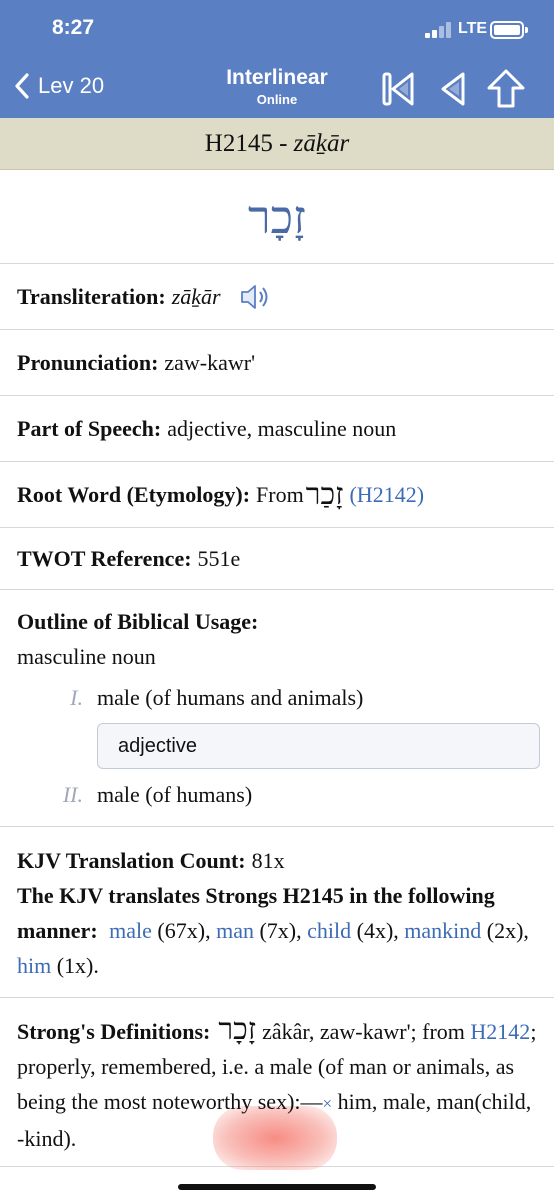  Describe the element at coordinates (500, 1031) in the screenshot. I see `strongs-ref-link: H2142` at that location.